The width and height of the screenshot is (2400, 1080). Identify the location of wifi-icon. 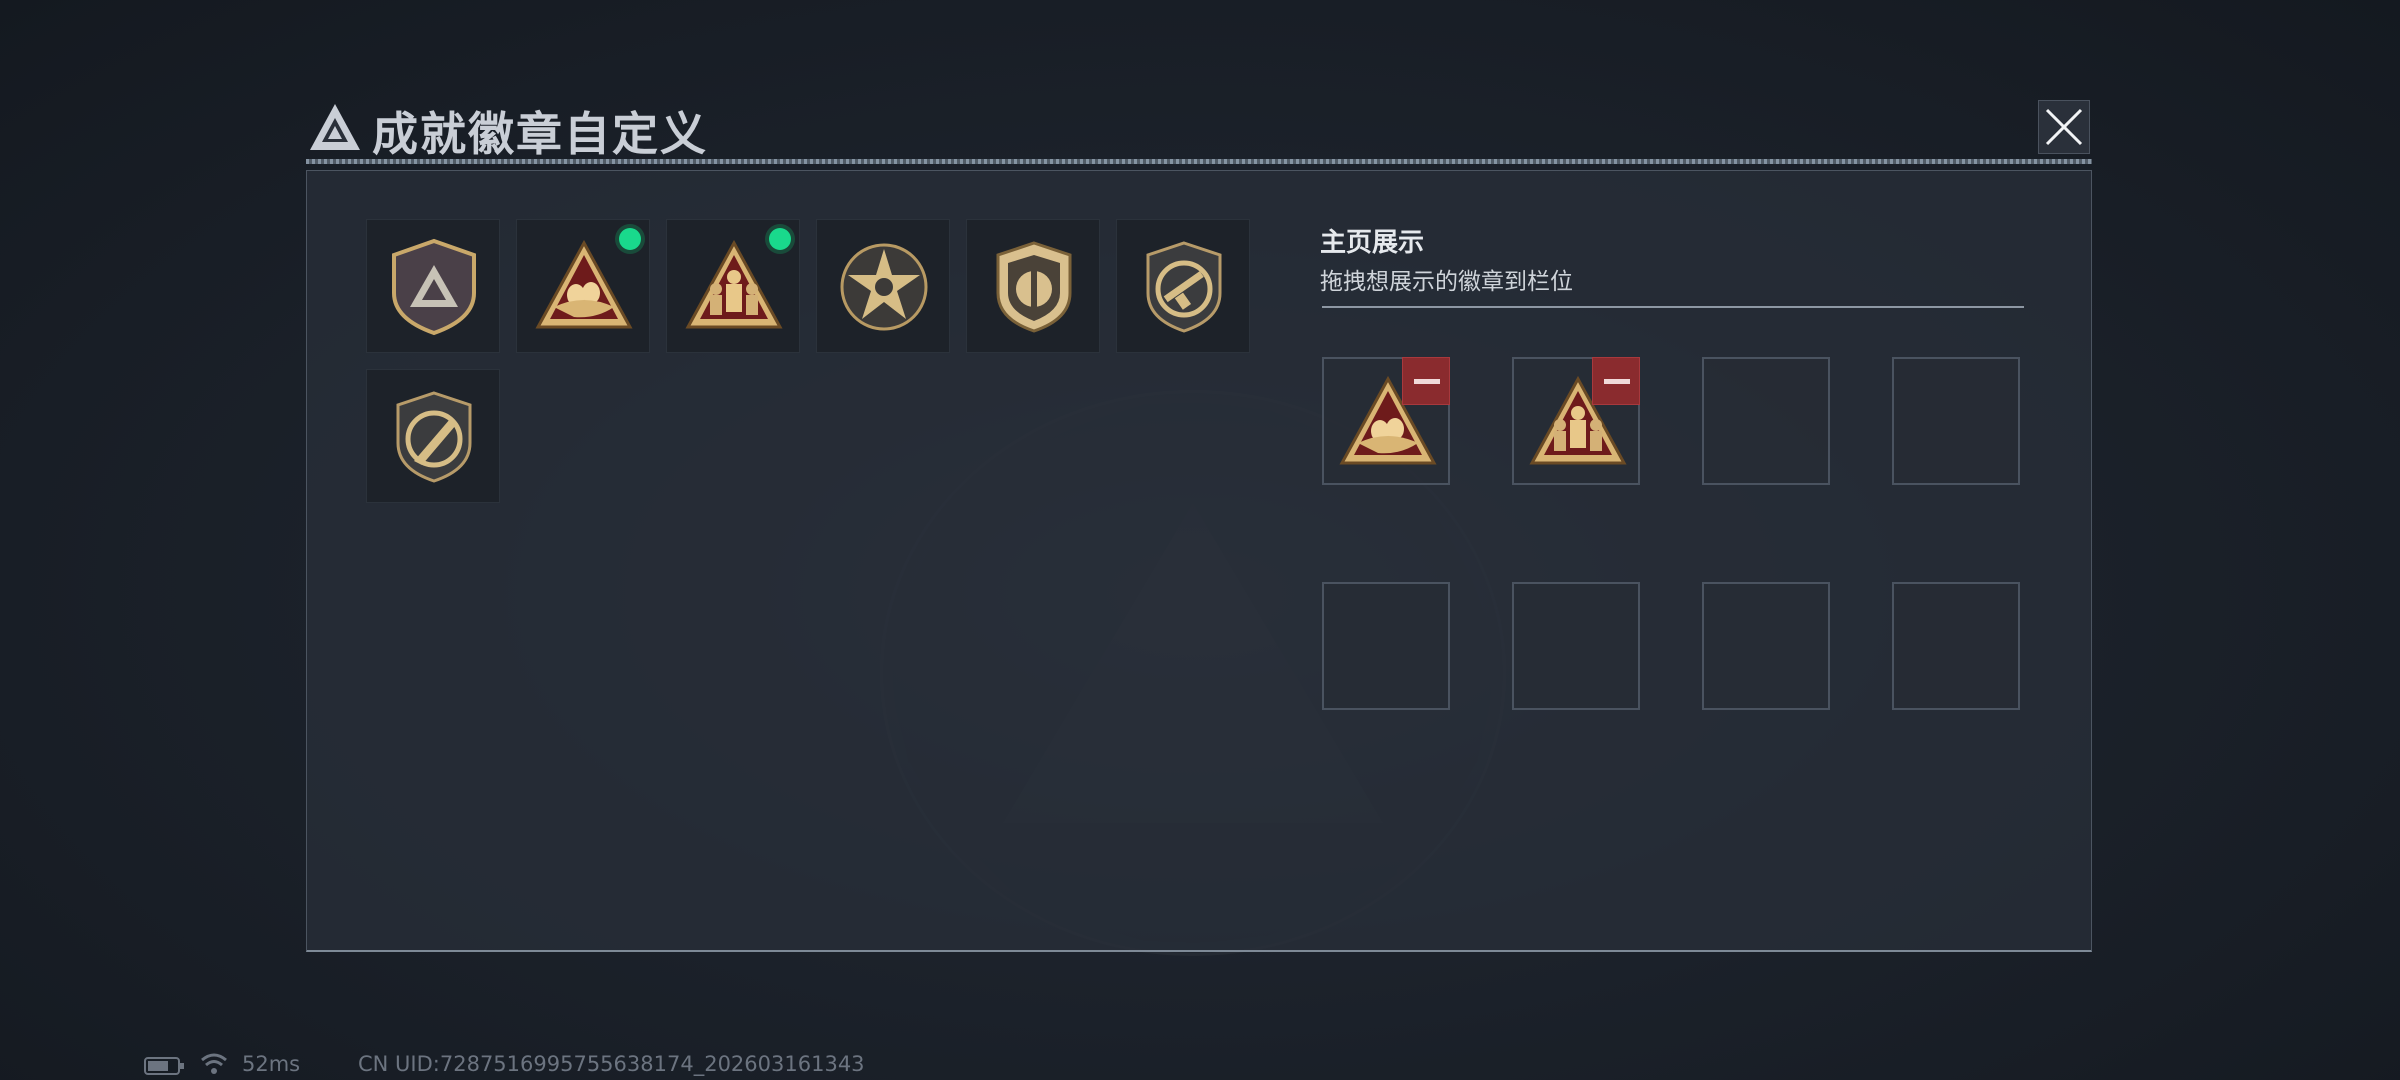
(214, 1063).